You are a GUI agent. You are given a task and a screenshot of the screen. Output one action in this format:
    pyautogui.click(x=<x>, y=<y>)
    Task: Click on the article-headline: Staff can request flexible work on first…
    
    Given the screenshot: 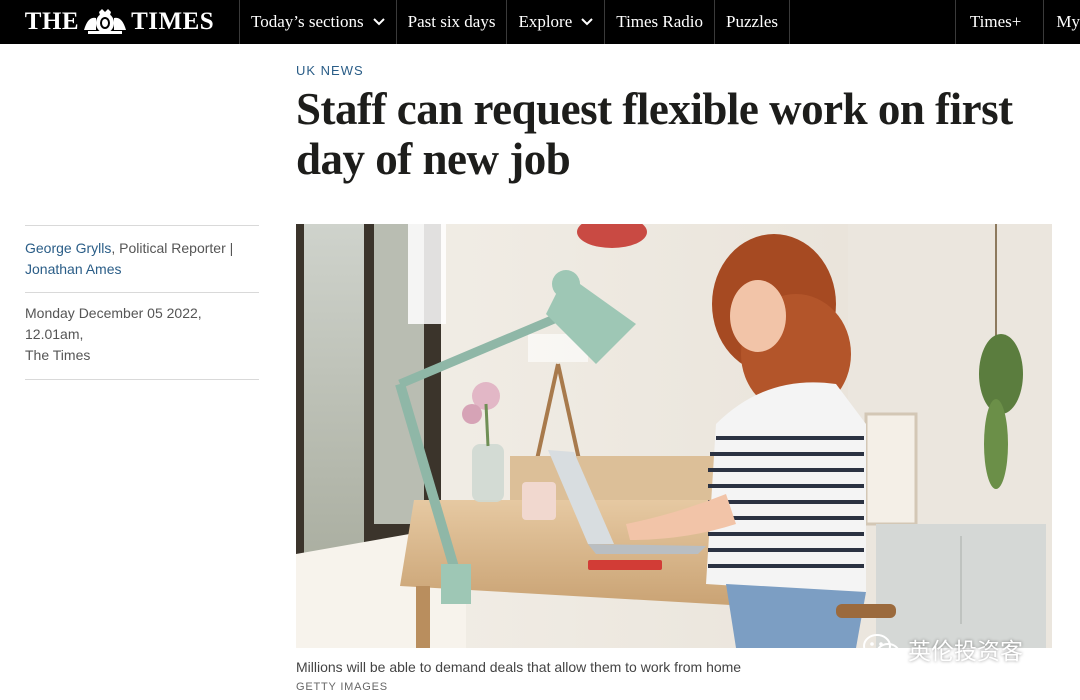 What is the action you would take?
    pyautogui.click(x=654, y=134)
    